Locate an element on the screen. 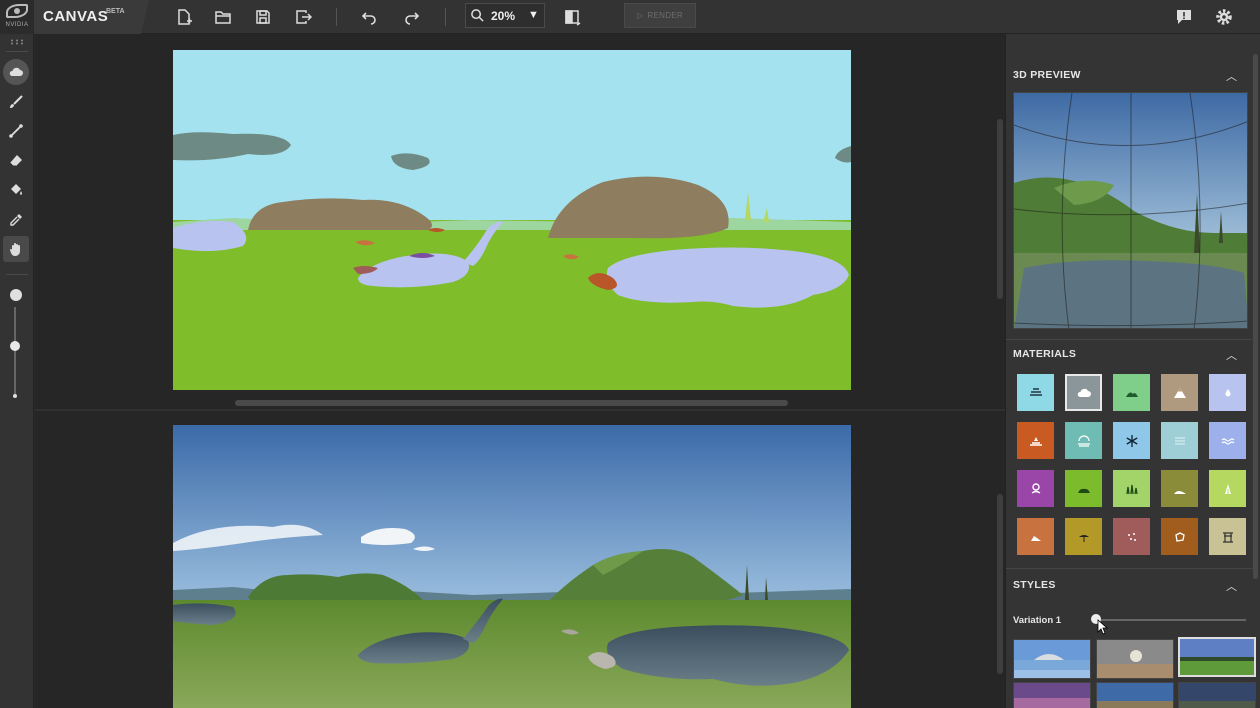 The image size is (1260, 708). brush-icon is located at coordinates (16, 101).